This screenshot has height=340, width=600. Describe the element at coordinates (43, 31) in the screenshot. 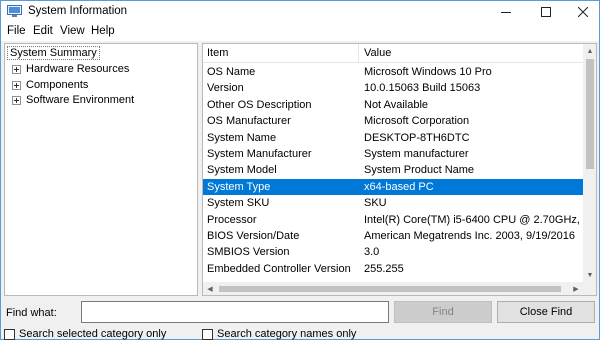

I see `menu-edit: Edit` at that location.